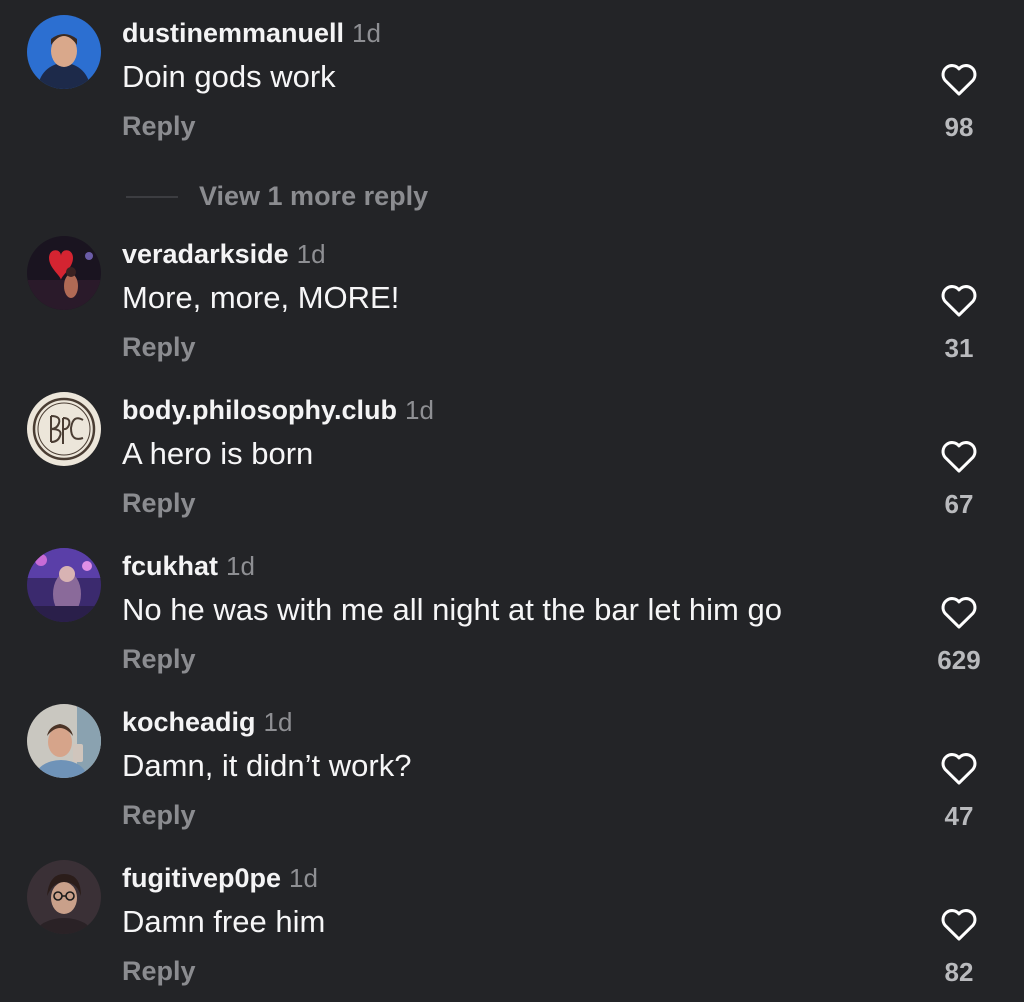 This screenshot has height=1002, width=1024. What do you see at coordinates (959, 951) in the screenshot?
I see `like-button: 82` at bounding box center [959, 951].